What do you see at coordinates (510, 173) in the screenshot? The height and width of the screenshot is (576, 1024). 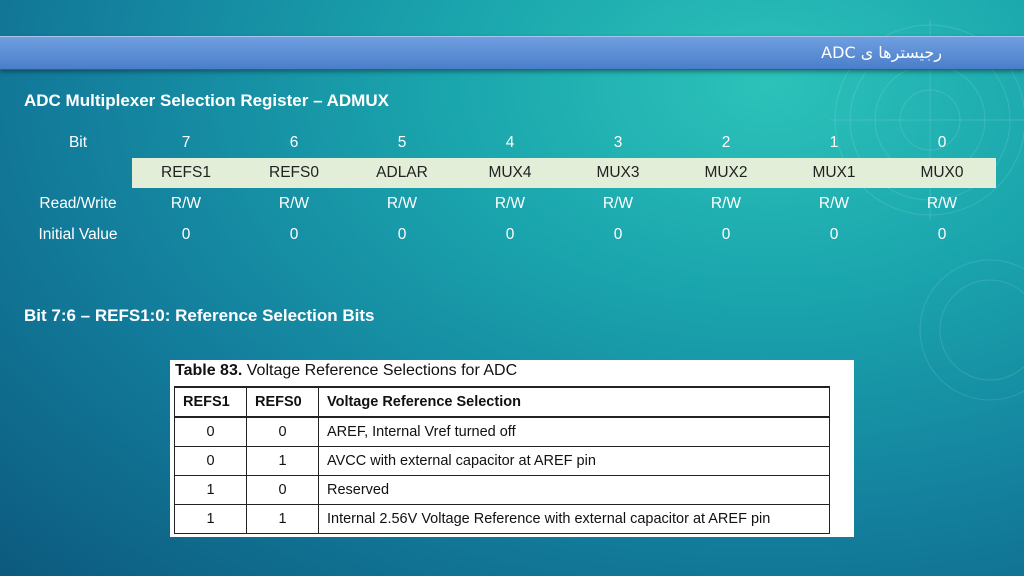 I see `field-name: MUX4` at bounding box center [510, 173].